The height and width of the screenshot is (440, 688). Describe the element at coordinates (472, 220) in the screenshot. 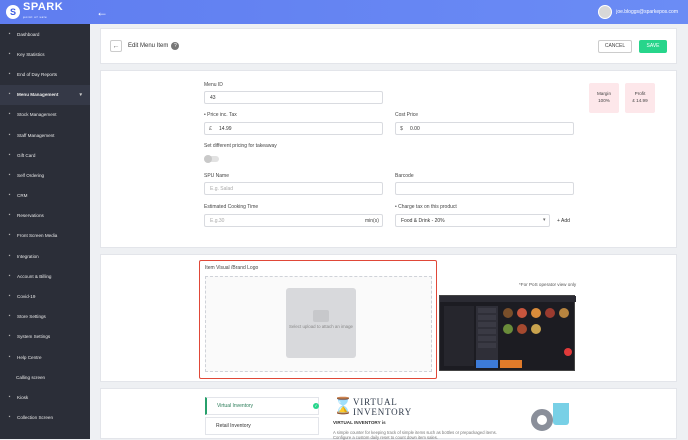

I see `tax-select: Food & Drink - 20%` at that location.